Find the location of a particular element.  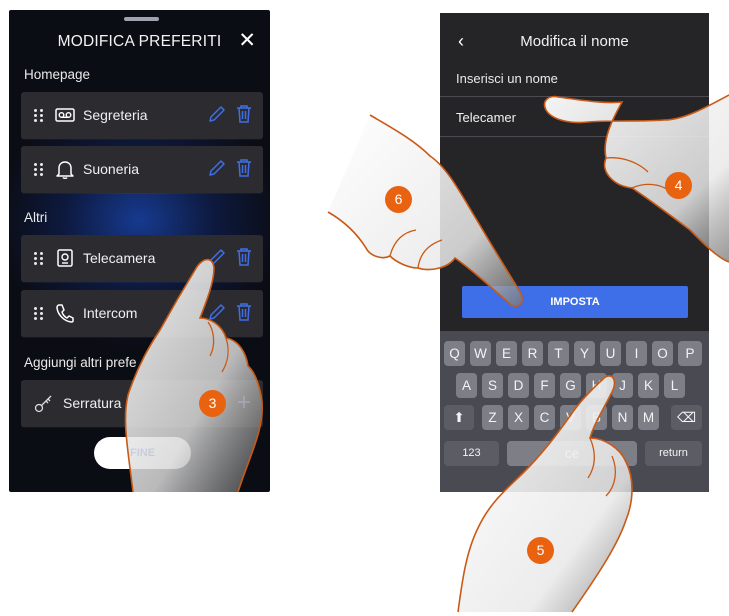

key-s: S is located at coordinates (492, 385).